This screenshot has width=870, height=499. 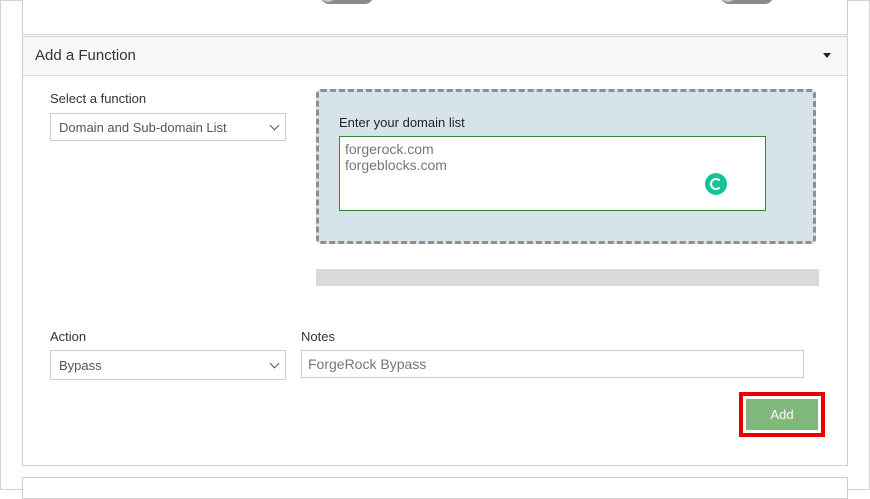 What do you see at coordinates (435, 17) in the screenshot?
I see `previous-panel` at bounding box center [435, 17].